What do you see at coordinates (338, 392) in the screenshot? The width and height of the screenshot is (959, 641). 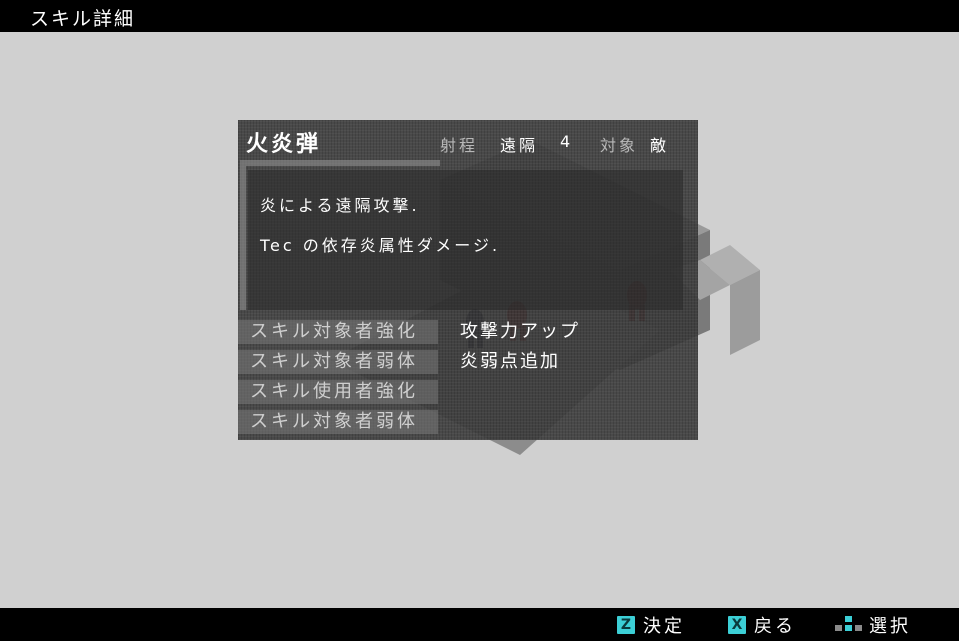 I see `effect-label: スキル使用者強化` at bounding box center [338, 392].